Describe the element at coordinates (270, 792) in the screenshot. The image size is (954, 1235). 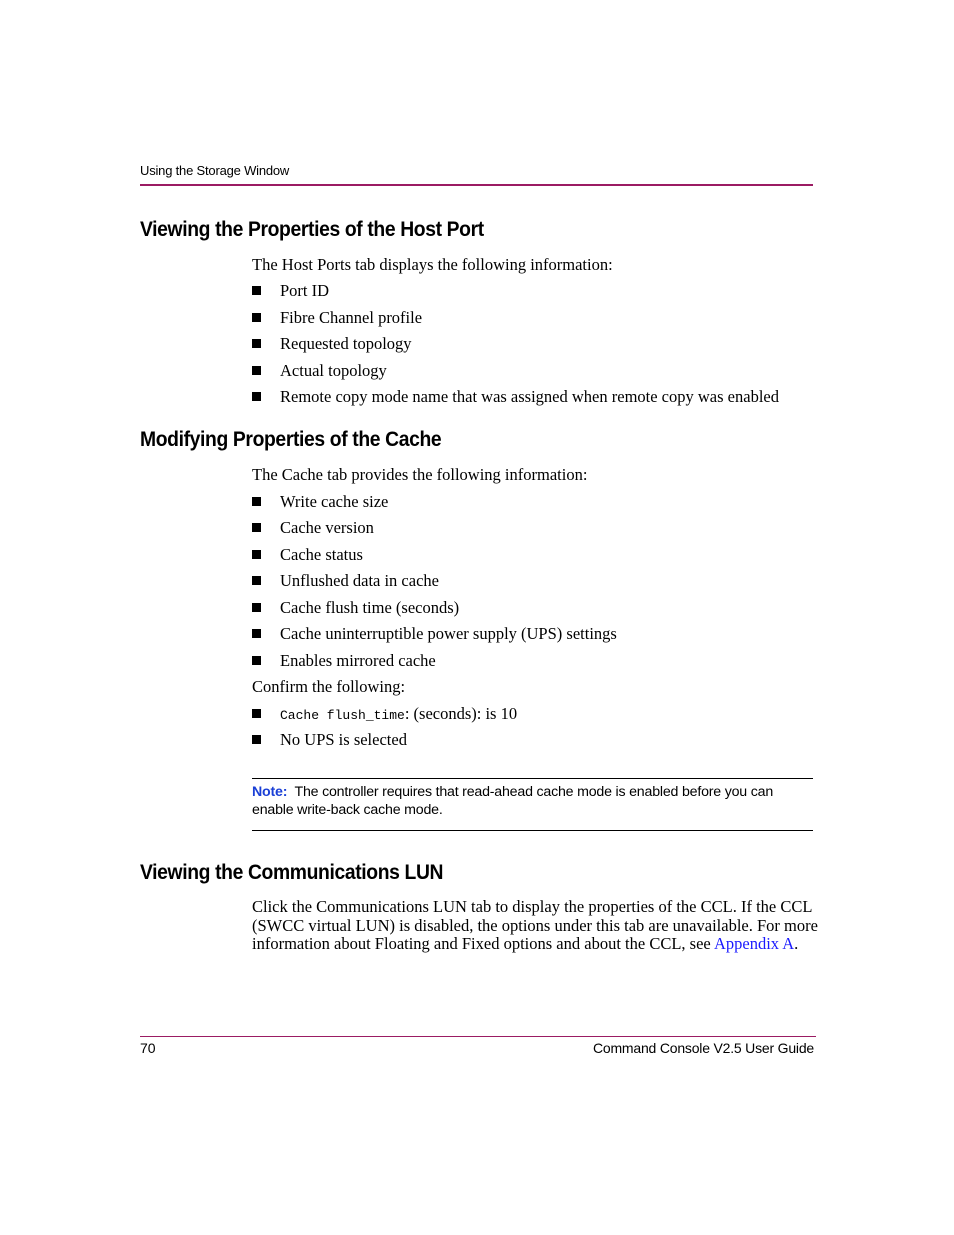
I see `note-label: Note:` at that location.